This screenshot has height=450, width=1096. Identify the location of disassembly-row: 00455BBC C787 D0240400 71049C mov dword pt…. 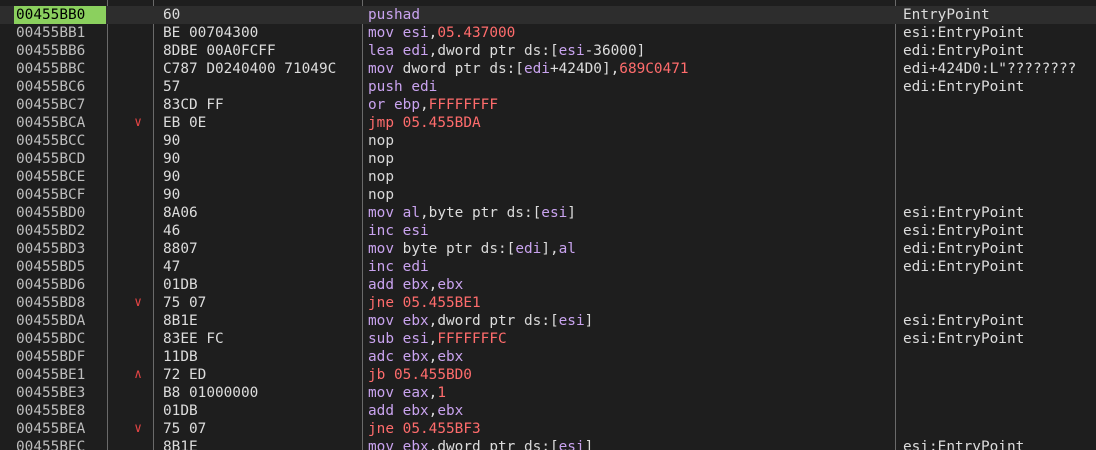
(548, 69).